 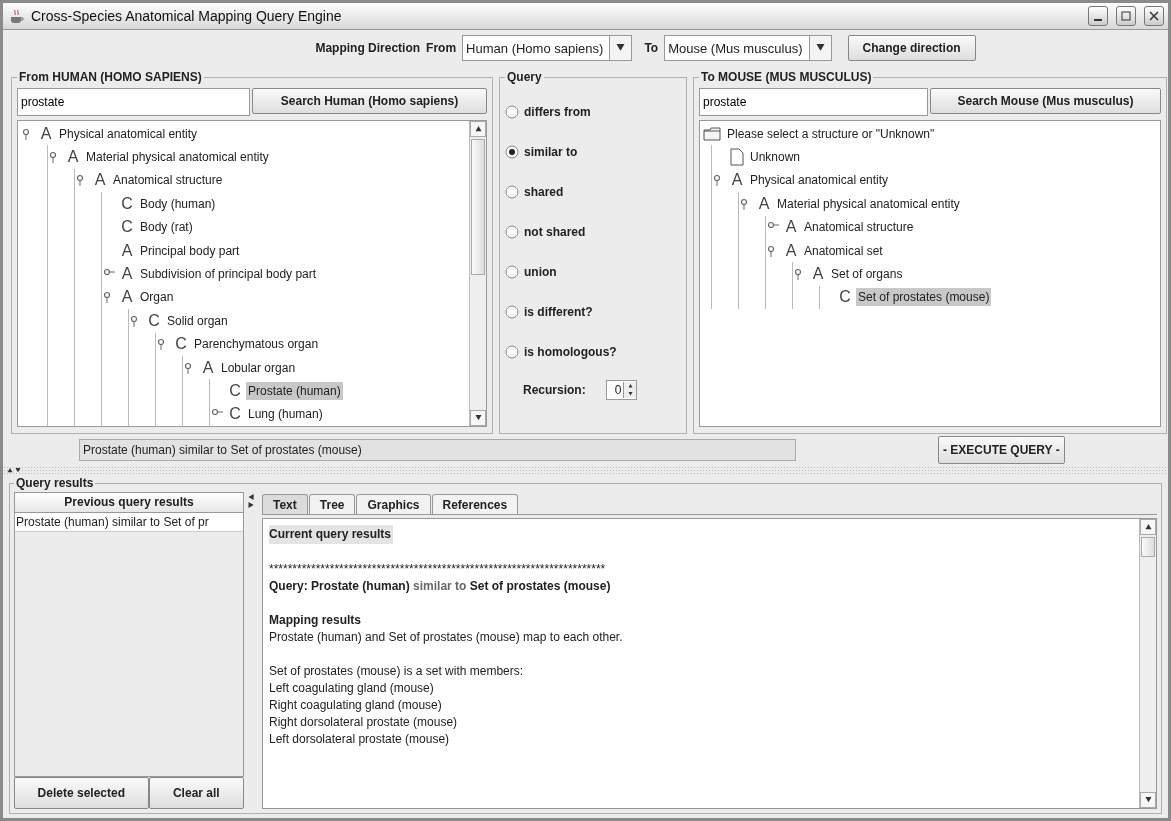 What do you see at coordinates (17, 16) in the screenshot?
I see `coffee-cup-icon` at bounding box center [17, 16].